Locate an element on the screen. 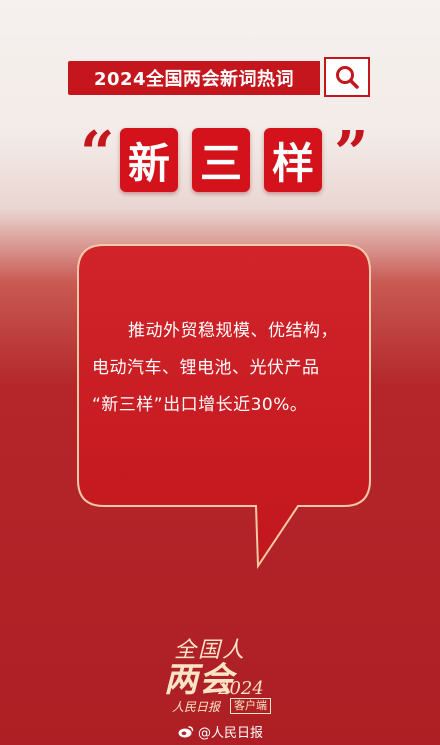  headline: “ 新 三 样 ” is located at coordinates (222, 163).